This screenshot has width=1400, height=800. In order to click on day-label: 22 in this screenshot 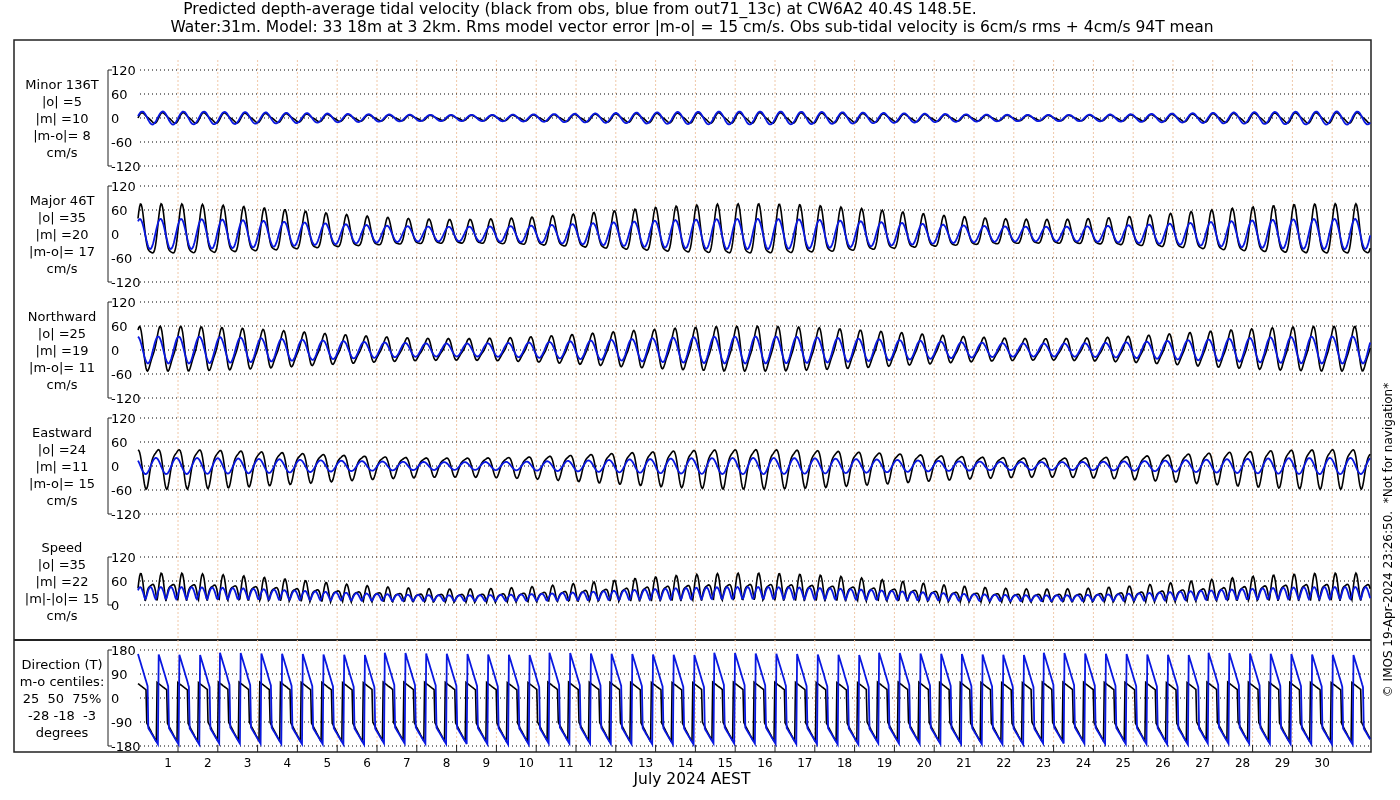, I will do `click(1004, 763)`.